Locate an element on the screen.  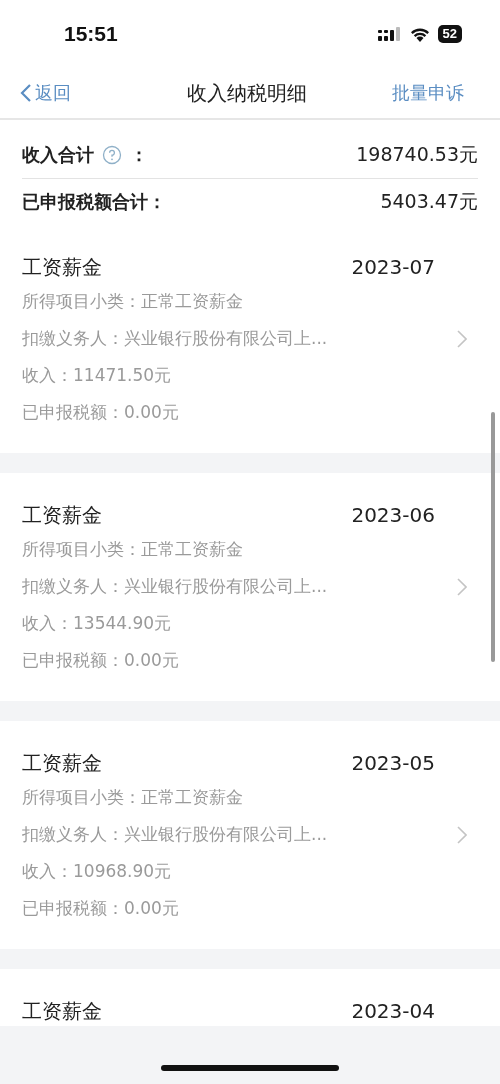
page-title: 收入纳税明细 is located at coordinates (246, 93).